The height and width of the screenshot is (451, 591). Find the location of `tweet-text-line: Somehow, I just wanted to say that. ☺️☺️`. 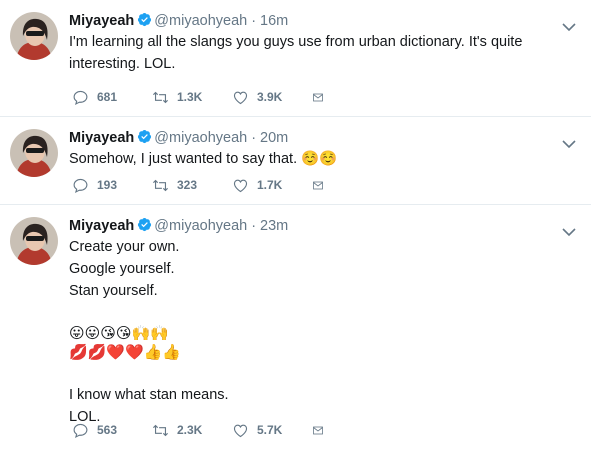

tweet-text-line: Somehow, I just wanted to say that. ☺️☺️ is located at coordinates (203, 159).